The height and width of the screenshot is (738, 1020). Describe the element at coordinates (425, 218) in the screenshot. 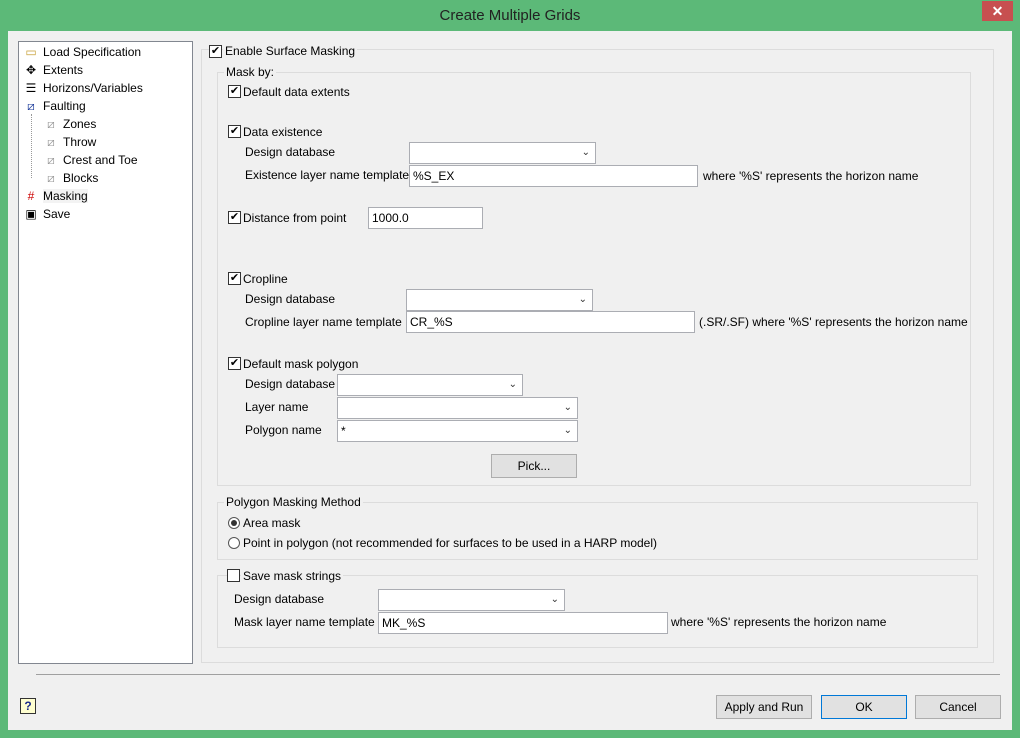

I see `distance-input: 1000.0` at that location.